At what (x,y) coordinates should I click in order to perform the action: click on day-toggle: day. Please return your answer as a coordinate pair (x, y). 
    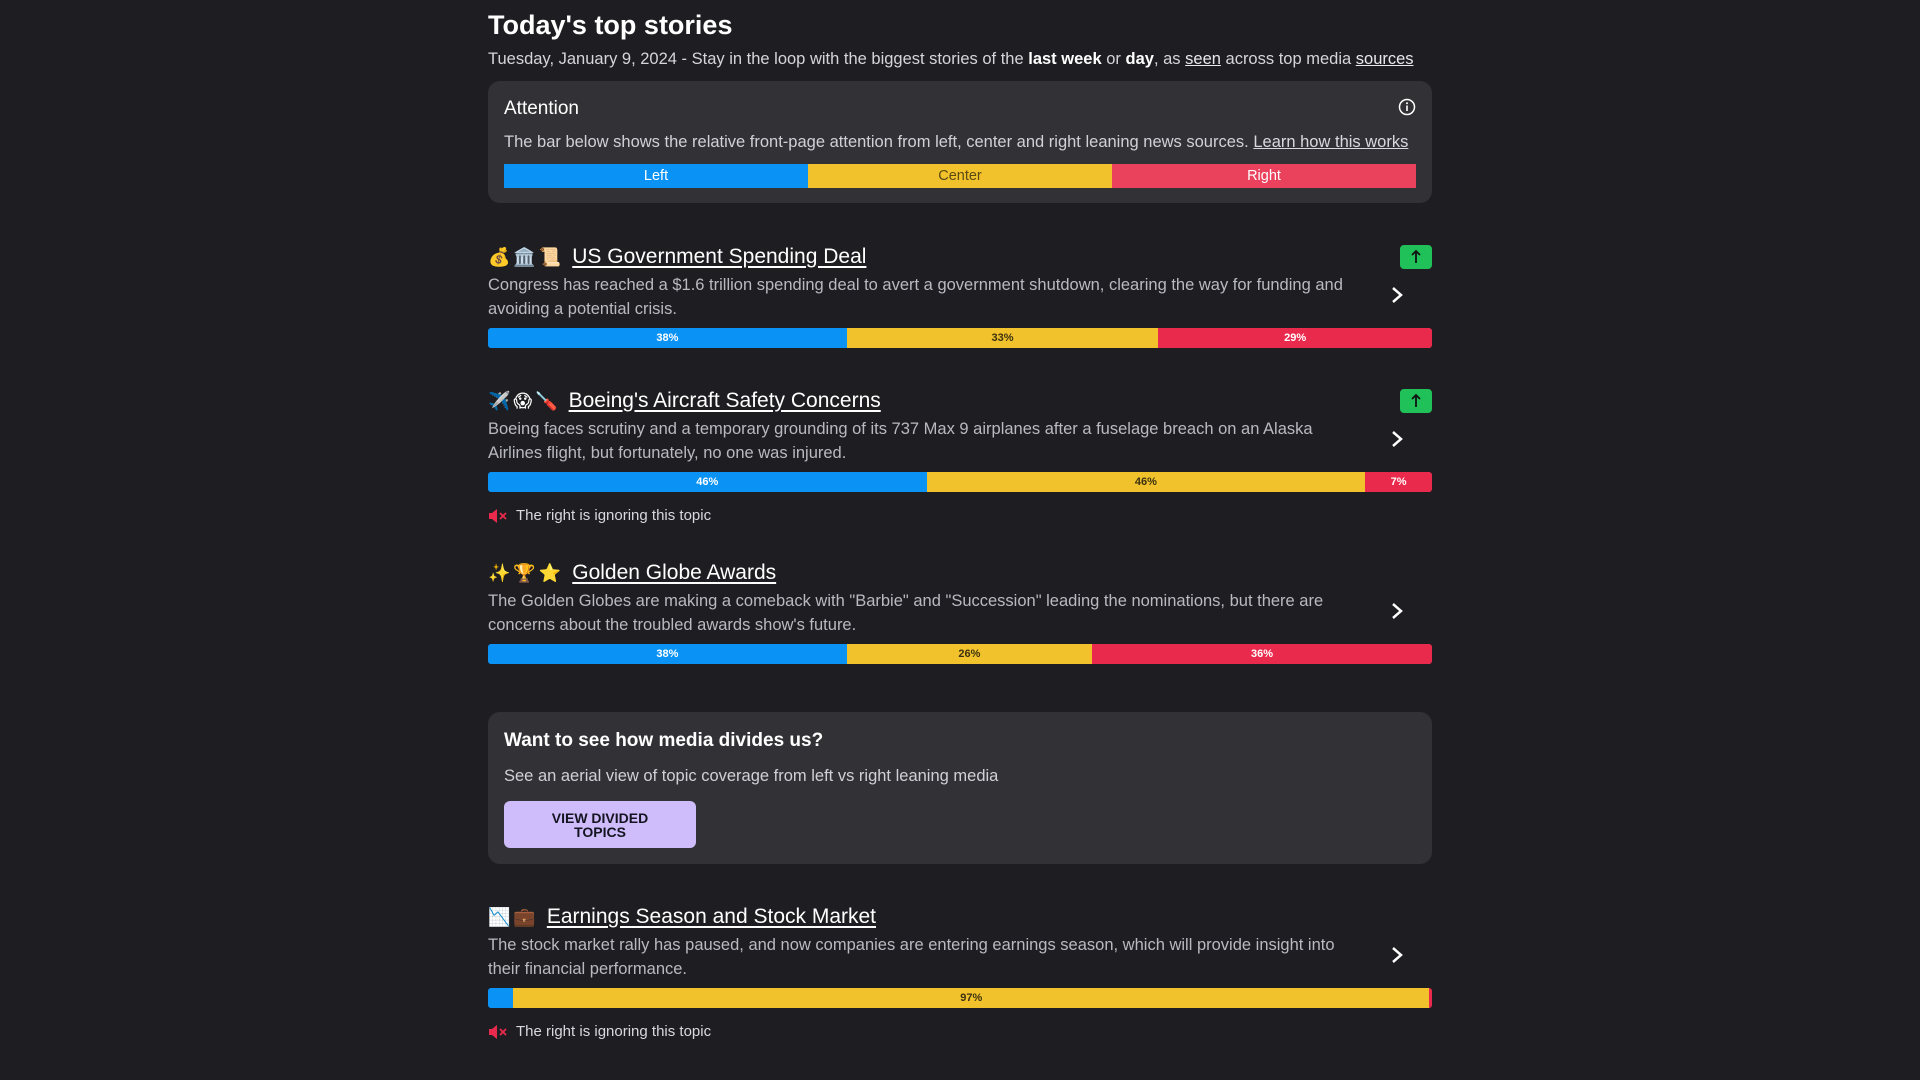
    Looking at the image, I should click on (1140, 59).